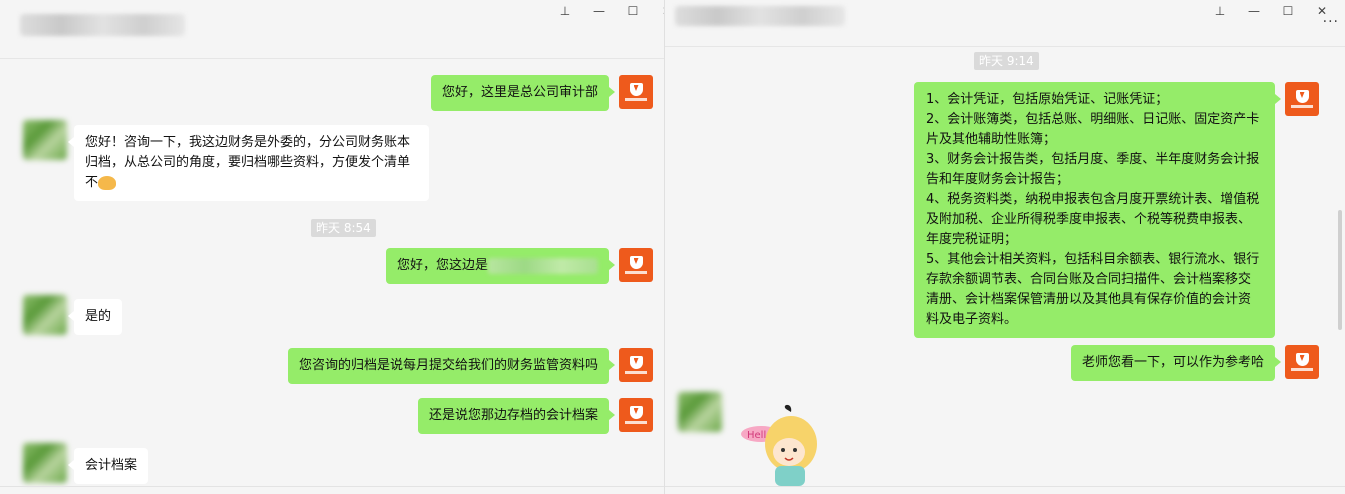 The height and width of the screenshot is (494, 1345). I want to click on message-text: 您好，这里是总公司审计部, so click(519, 92).